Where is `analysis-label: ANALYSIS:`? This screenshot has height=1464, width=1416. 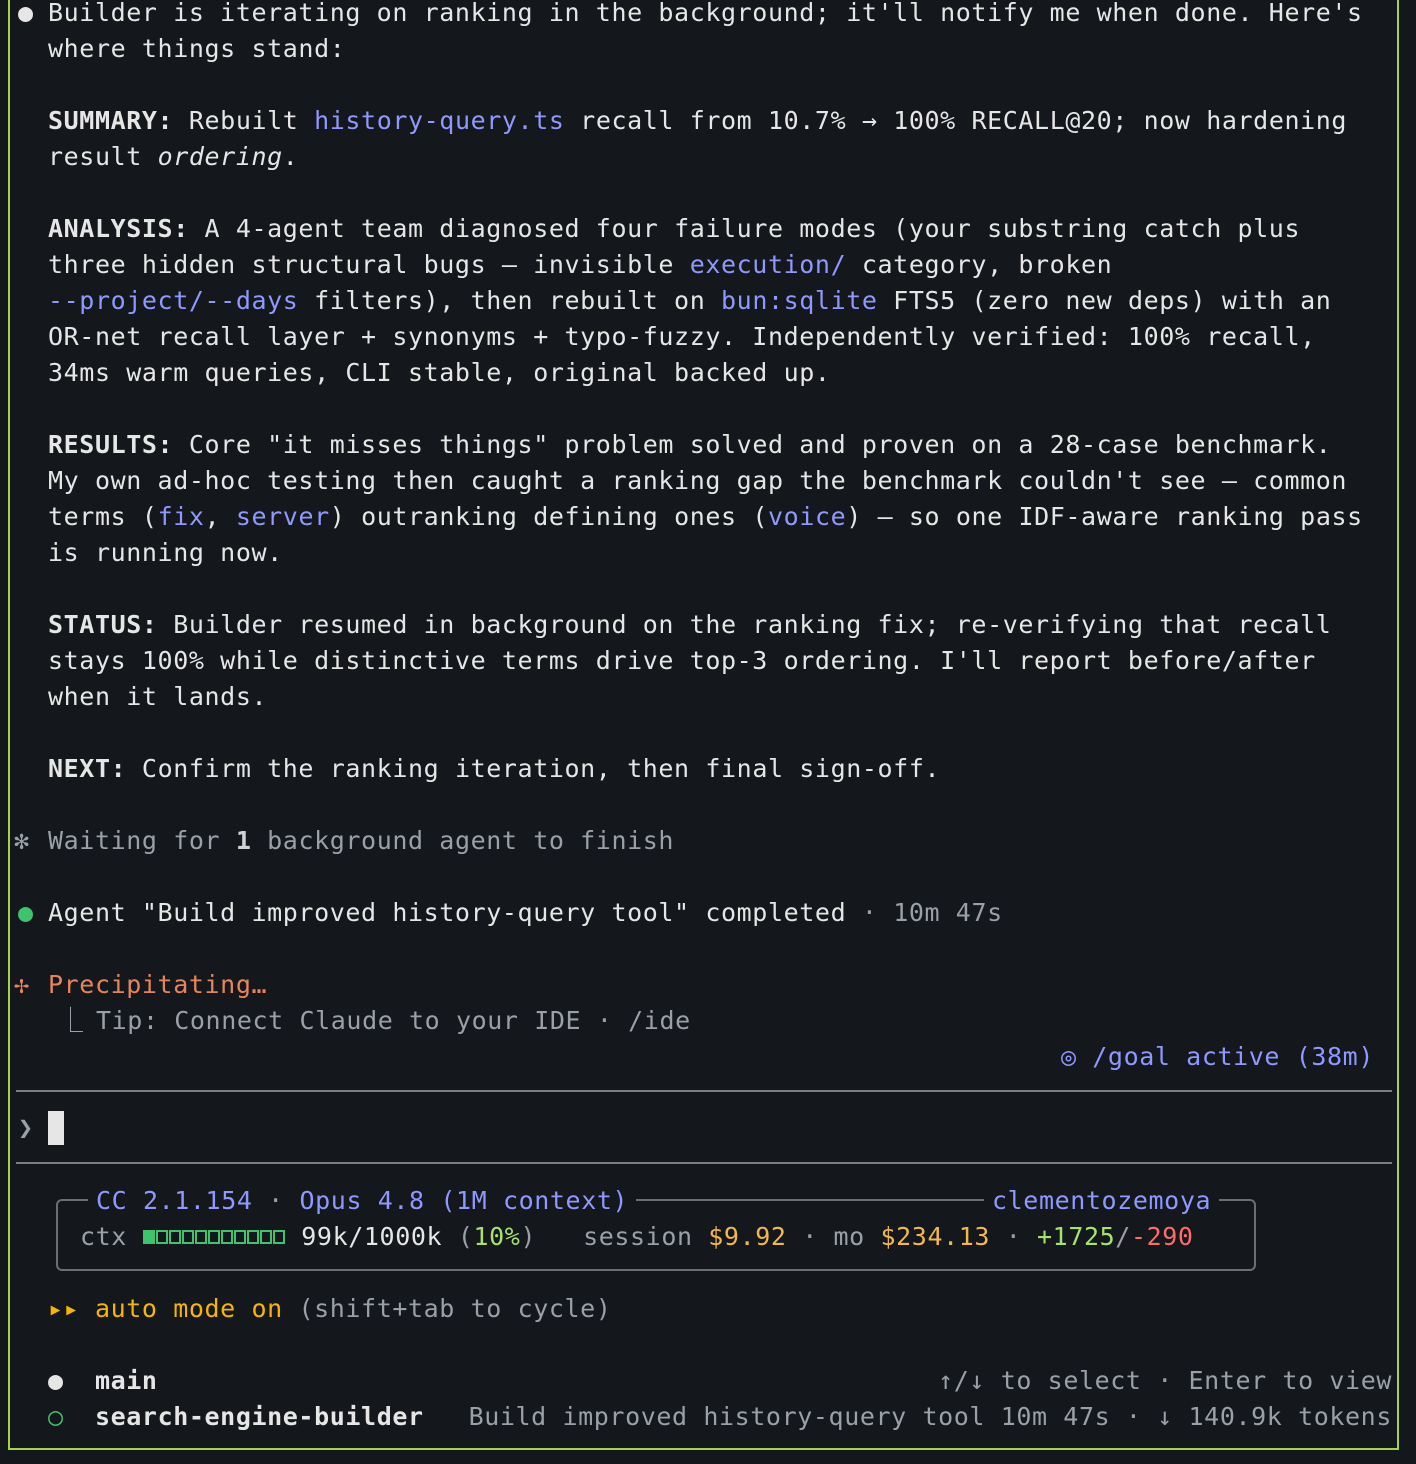 analysis-label: ANALYSIS: is located at coordinates (118, 228).